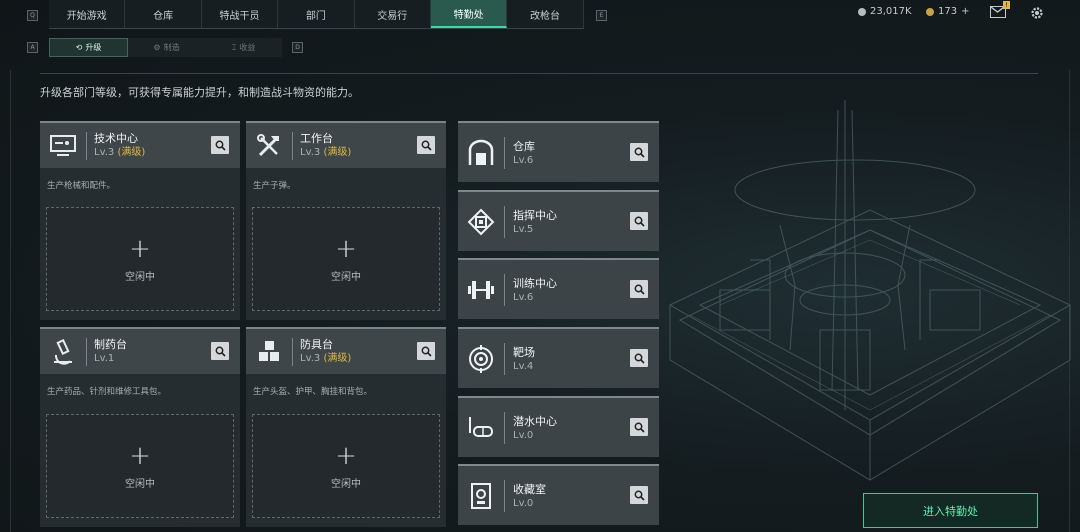 This screenshot has height=532, width=1080. Describe the element at coordinates (862, 11) in the screenshot. I see `coin-icon` at that location.